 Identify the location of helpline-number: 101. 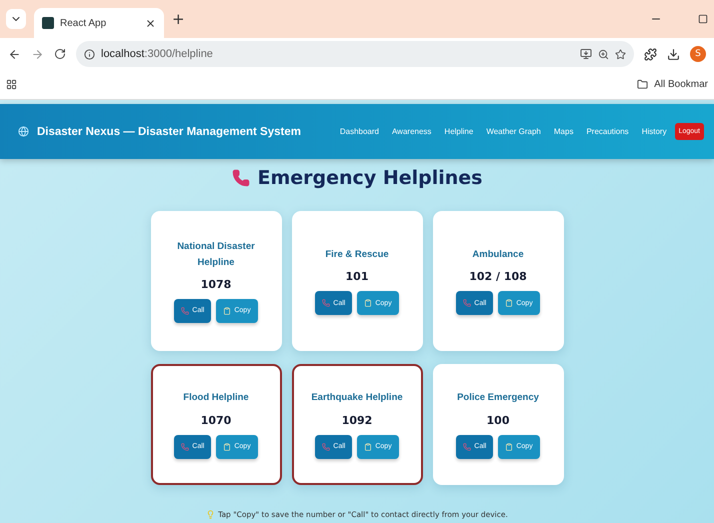
(357, 277).